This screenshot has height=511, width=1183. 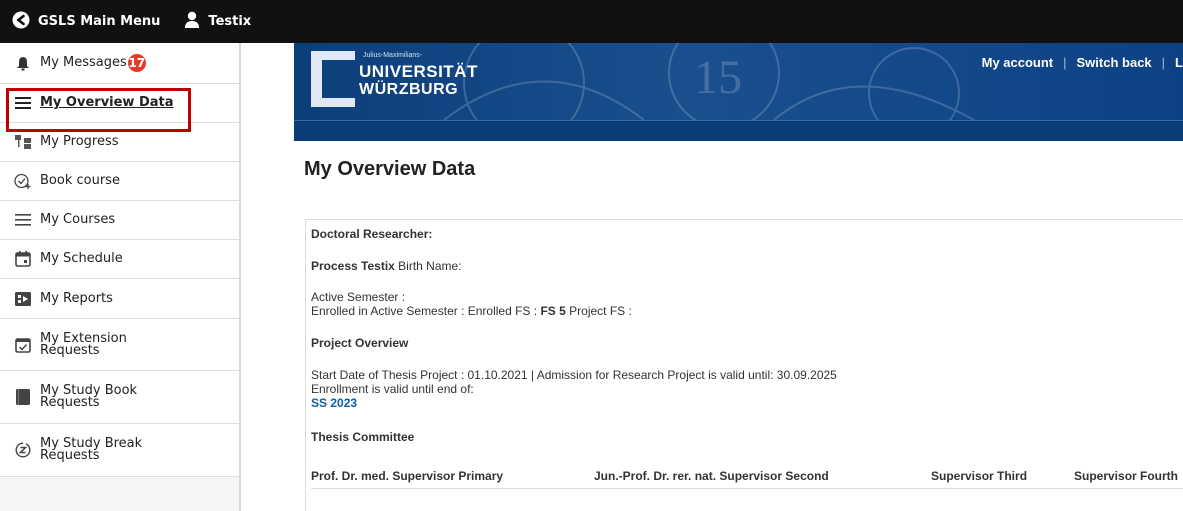 I want to click on page-title: My Overview Data, so click(x=390, y=169).